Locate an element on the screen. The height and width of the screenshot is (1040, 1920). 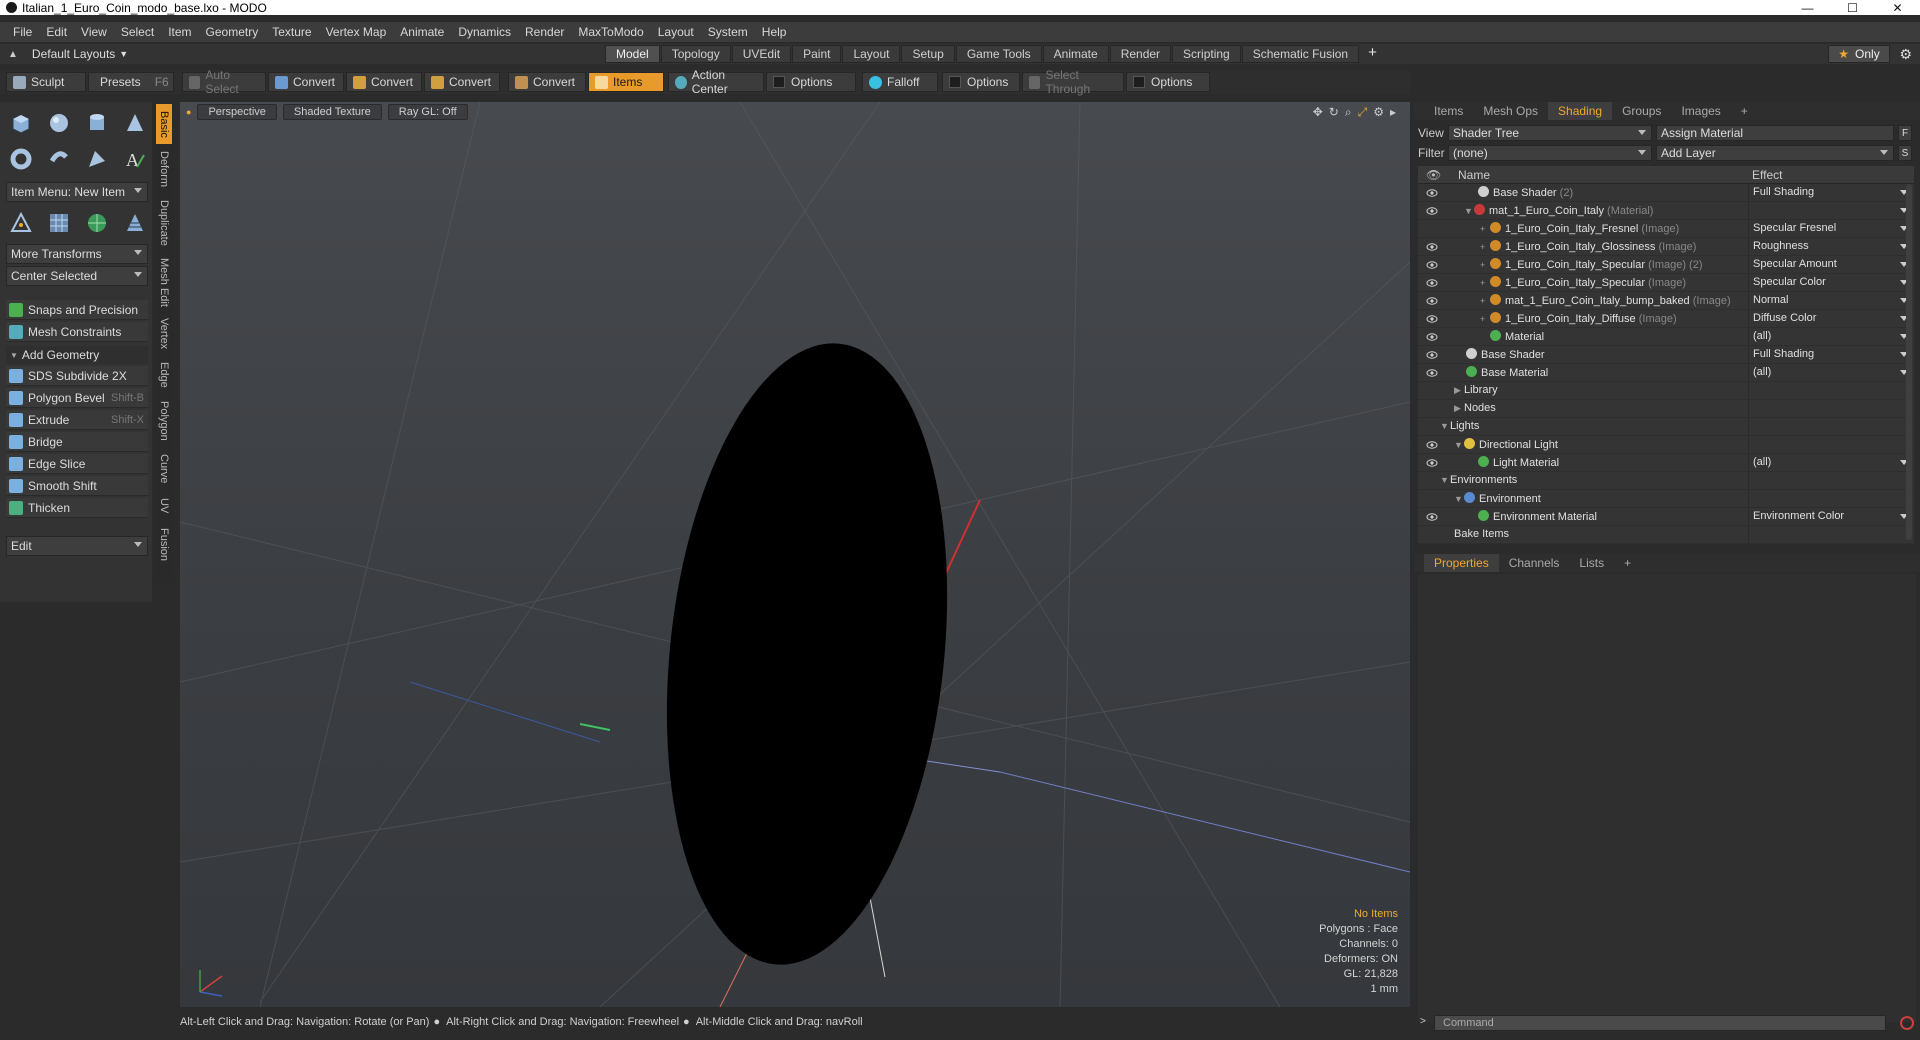
cone-icon is located at coordinates (135, 123).